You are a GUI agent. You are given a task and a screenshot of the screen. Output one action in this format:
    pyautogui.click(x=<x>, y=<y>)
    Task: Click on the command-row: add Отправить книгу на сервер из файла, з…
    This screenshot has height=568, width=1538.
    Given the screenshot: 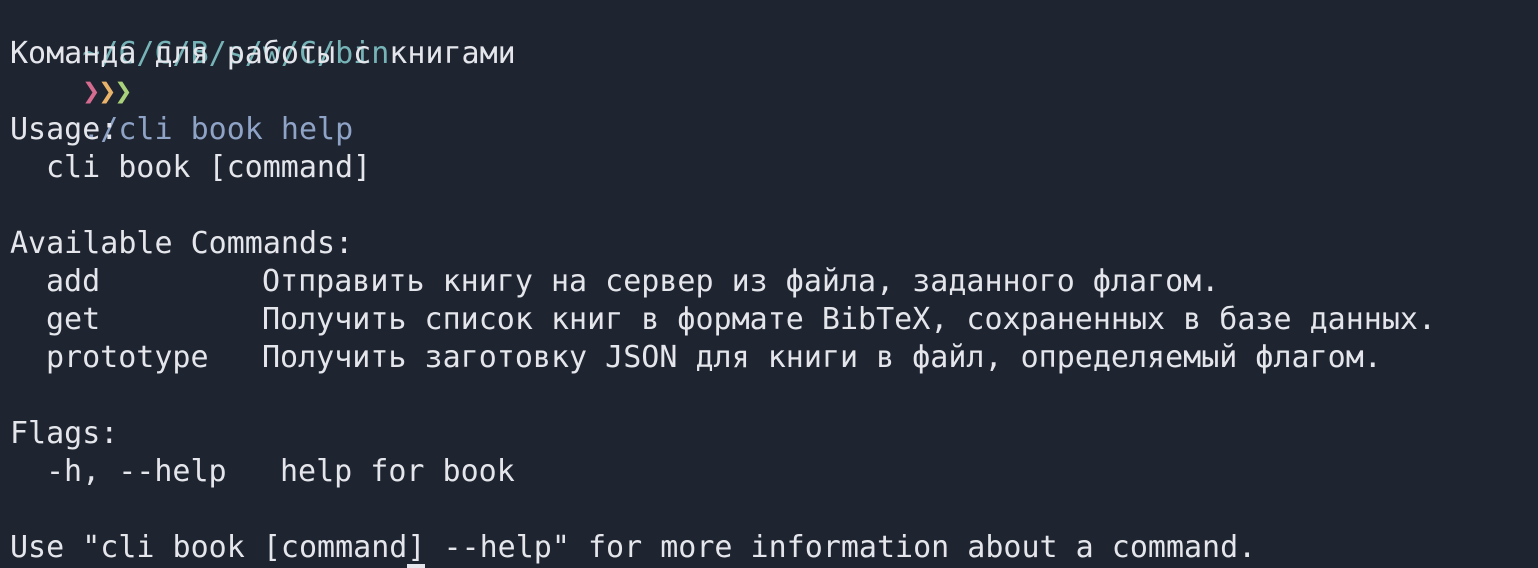 What is the action you would take?
    pyautogui.click(x=614, y=282)
    